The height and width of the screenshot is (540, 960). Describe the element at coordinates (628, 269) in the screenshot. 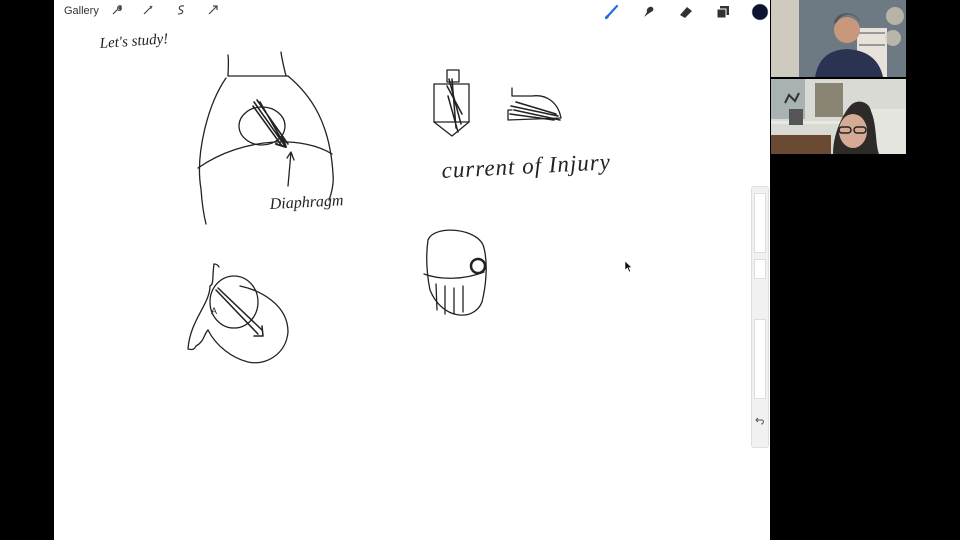

I see `mouse-cursor` at that location.